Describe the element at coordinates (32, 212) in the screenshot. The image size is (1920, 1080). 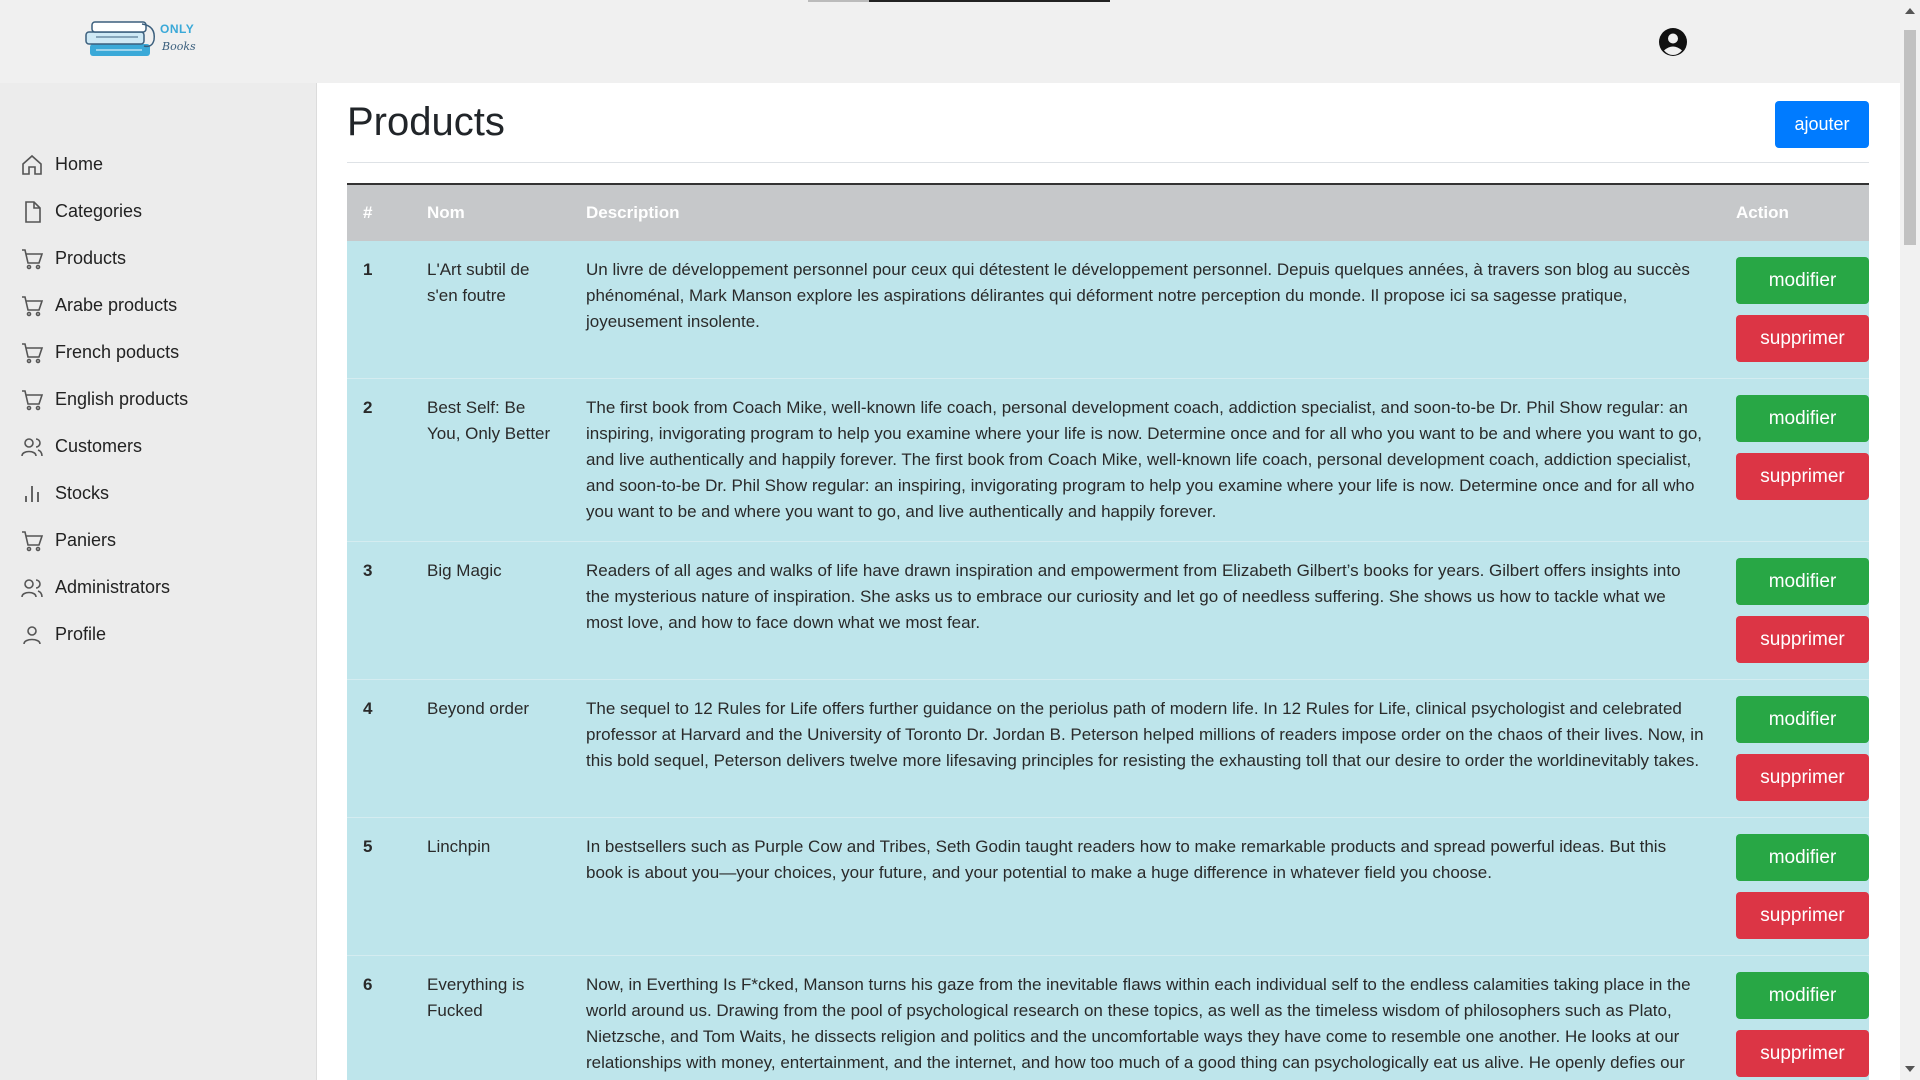
I see `file-icon` at that location.